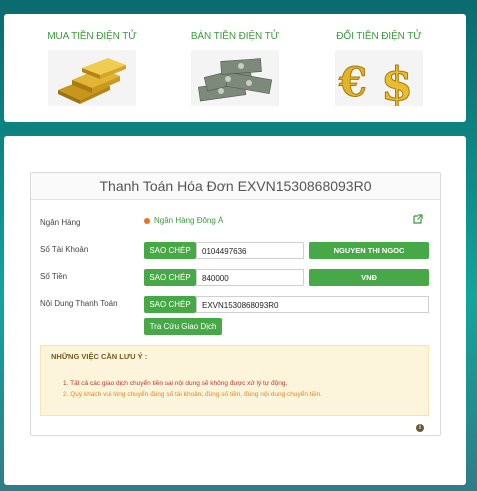 This screenshot has width=477, height=491. What do you see at coordinates (60, 222) in the screenshot?
I see `bank-label: Ngân Hàng` at bounding box center [60, 222].